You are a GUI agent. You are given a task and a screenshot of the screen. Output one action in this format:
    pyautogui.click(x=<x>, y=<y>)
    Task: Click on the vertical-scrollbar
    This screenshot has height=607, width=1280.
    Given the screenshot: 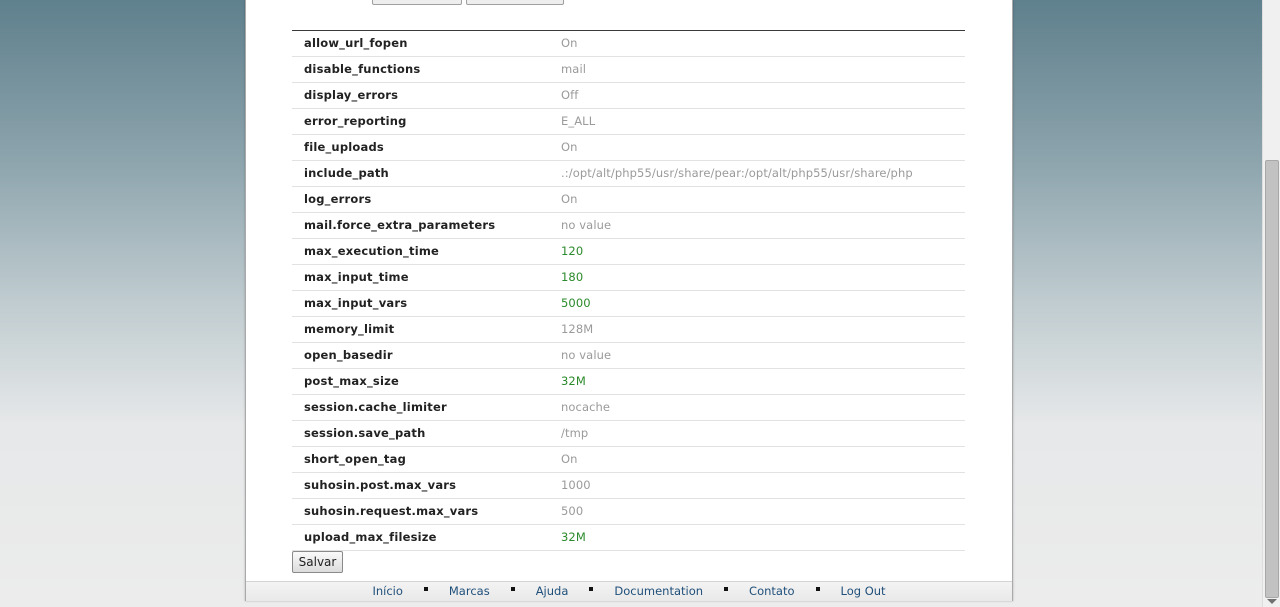 What is the action you would take?
    pyautogui.click(x=1271, y=303)
    